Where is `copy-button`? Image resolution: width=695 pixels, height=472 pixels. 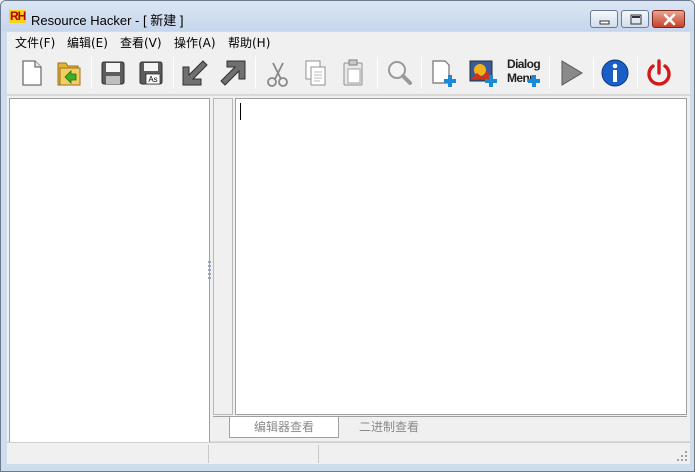 copy-button is located at coordinates (315, 73).